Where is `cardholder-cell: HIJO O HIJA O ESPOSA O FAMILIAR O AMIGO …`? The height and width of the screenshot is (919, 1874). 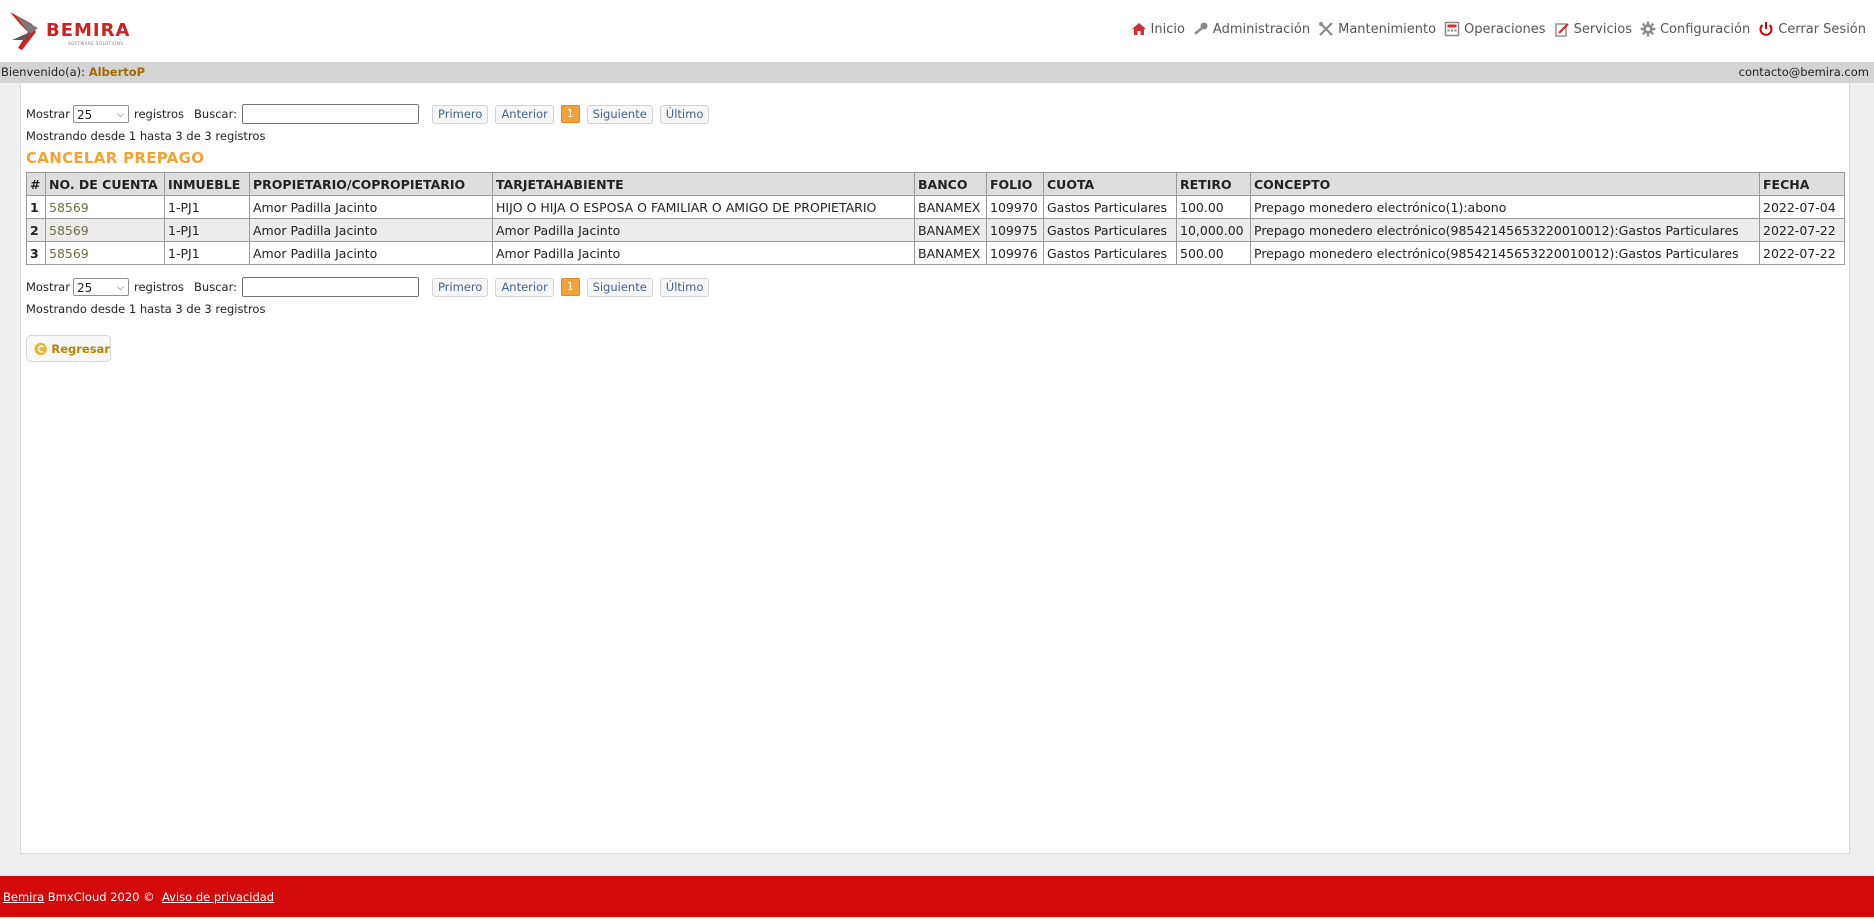
cardholder-cell: HIJO O HIJA O ESPOSA O FAMILIAR O AMIGO … is located at coordinates (703, 207).